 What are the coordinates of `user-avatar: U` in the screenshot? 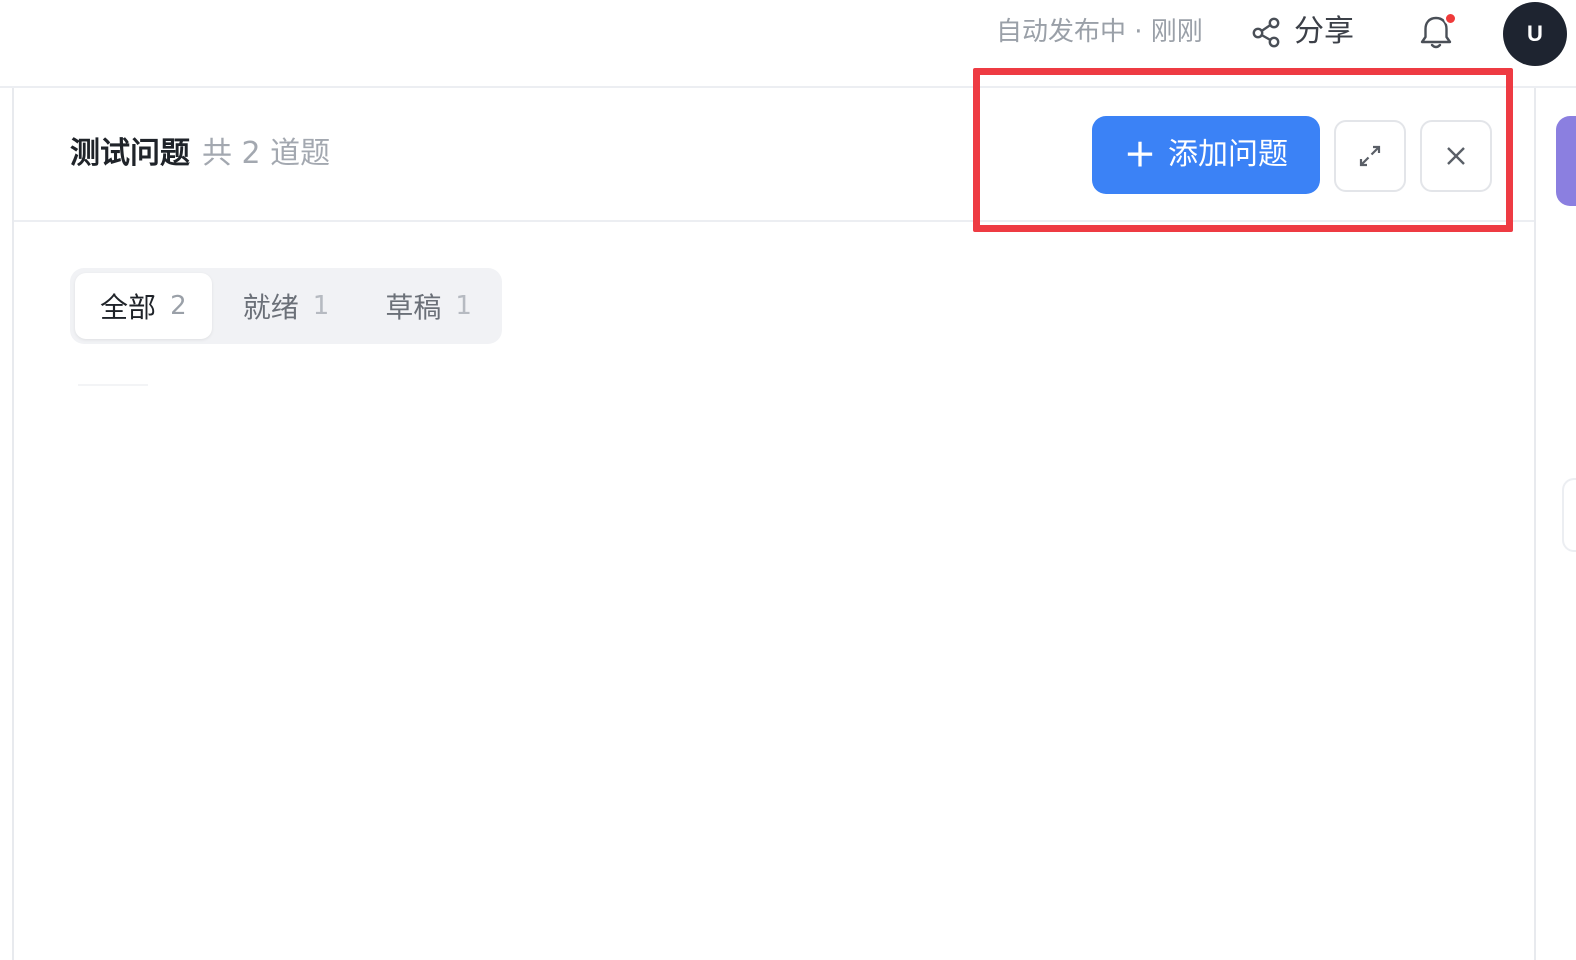 It's located at (1535, 34).